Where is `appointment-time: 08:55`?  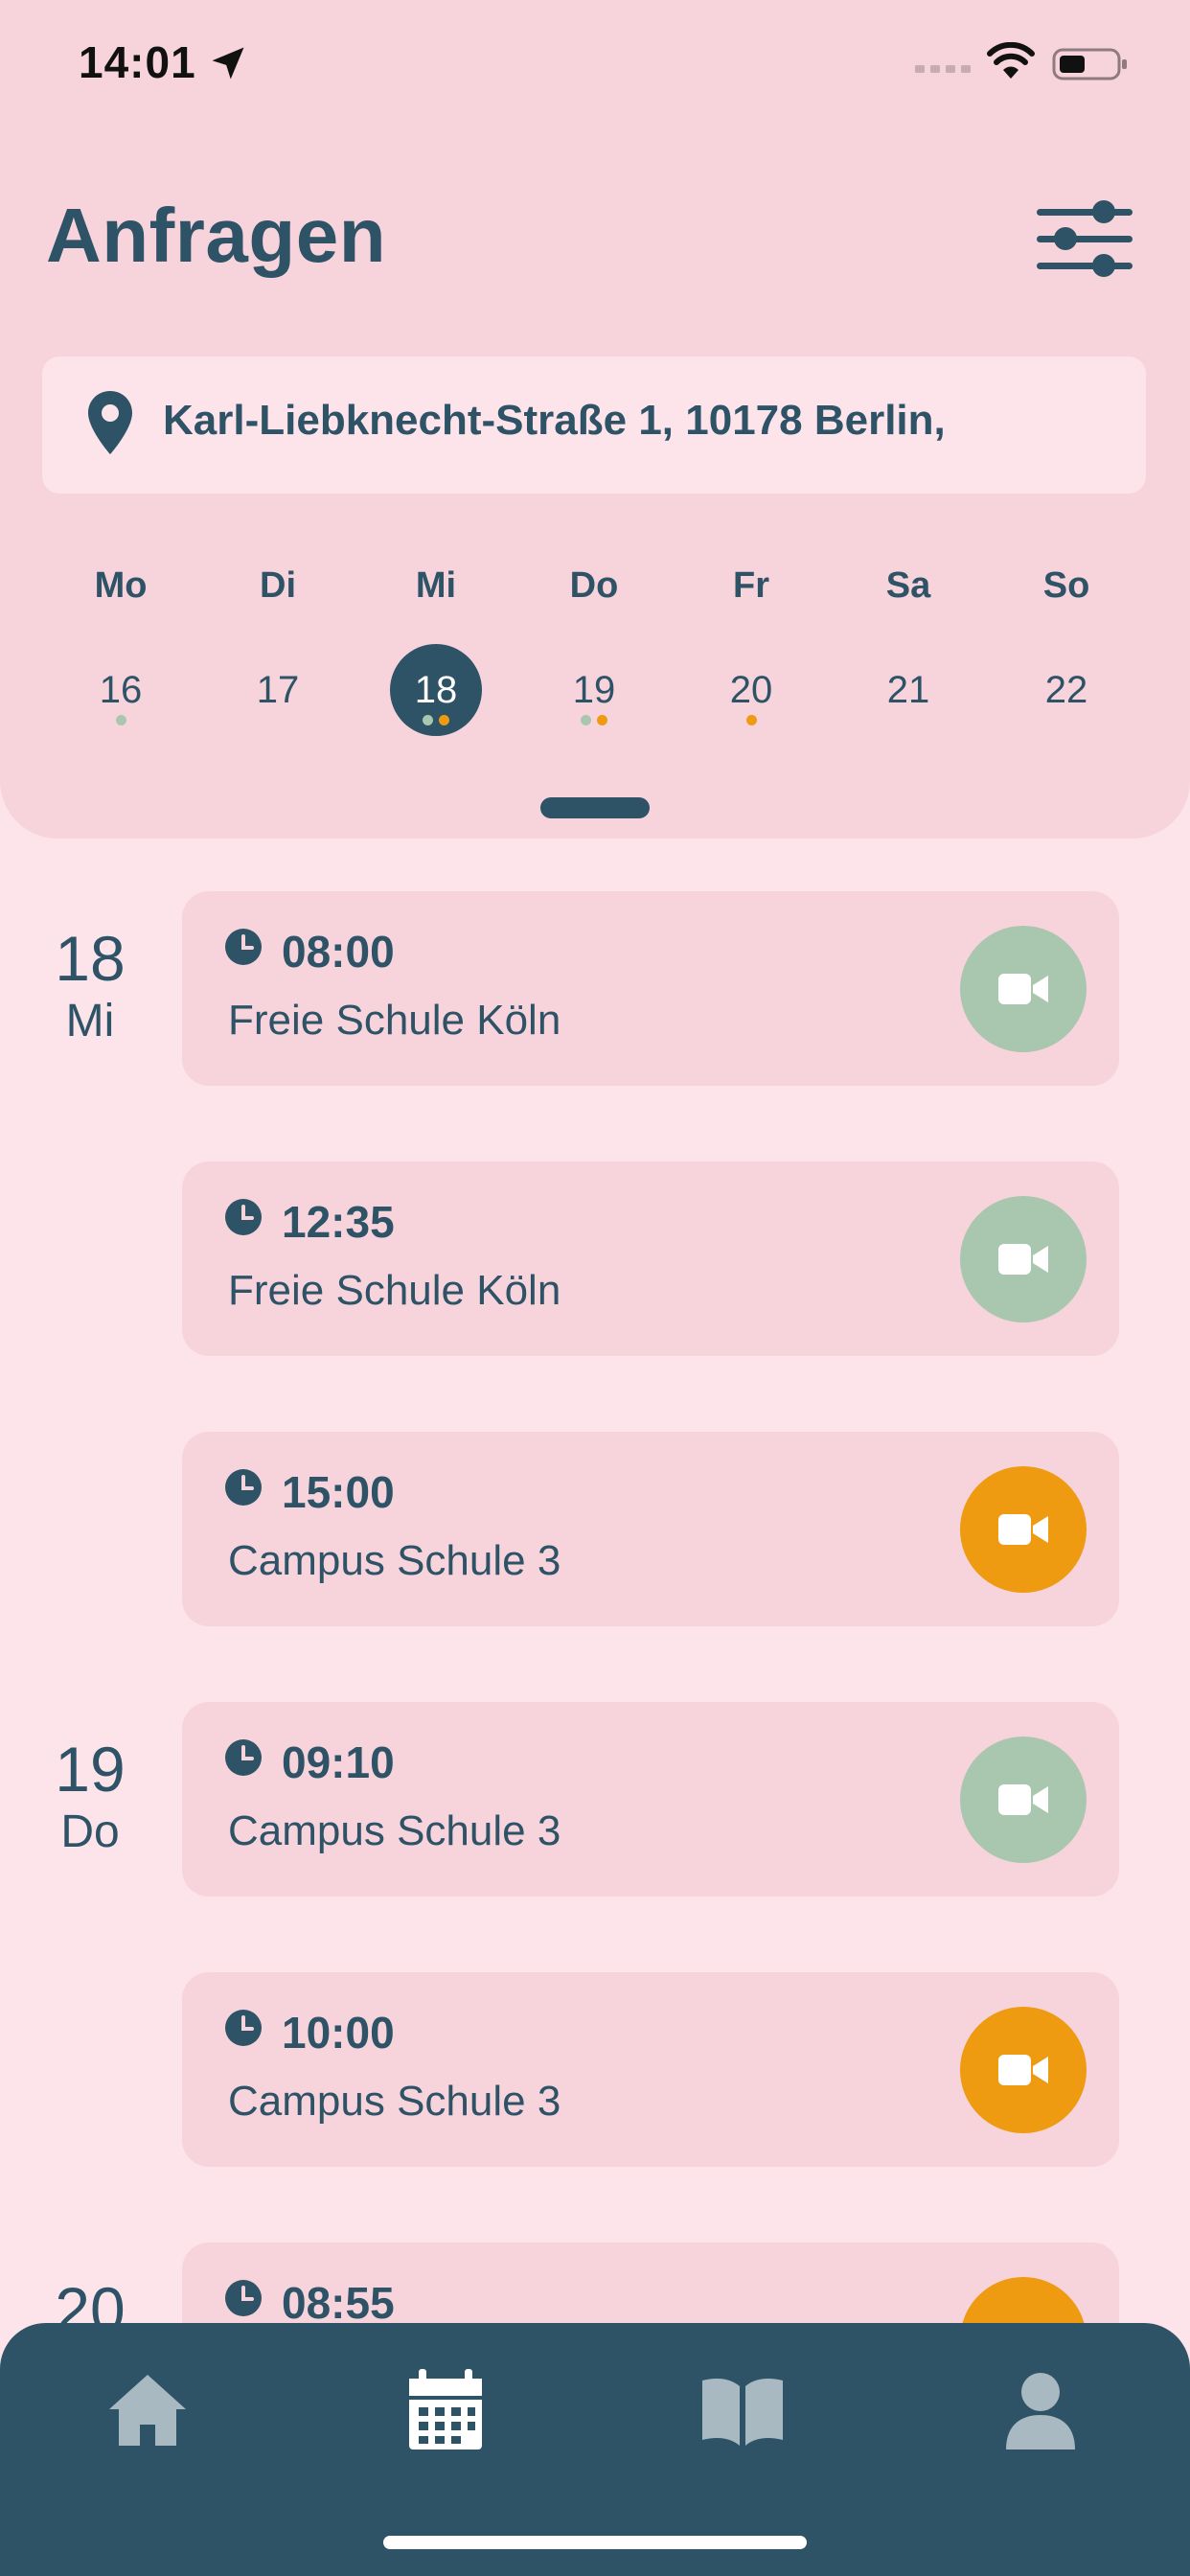
appointment-time: 08:55 is located at coordinates (339, 2303).